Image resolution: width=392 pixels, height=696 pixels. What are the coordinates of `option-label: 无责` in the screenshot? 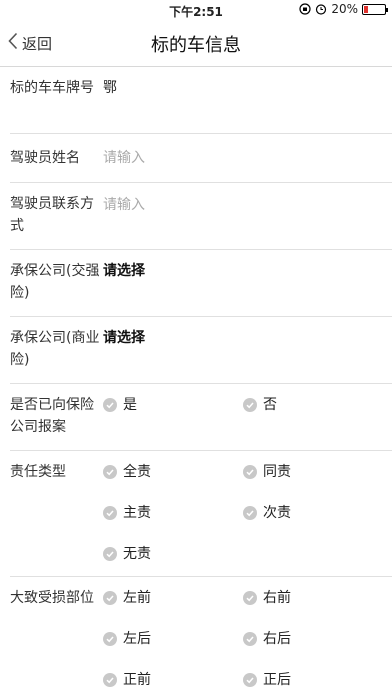 It's located at (137, 554).